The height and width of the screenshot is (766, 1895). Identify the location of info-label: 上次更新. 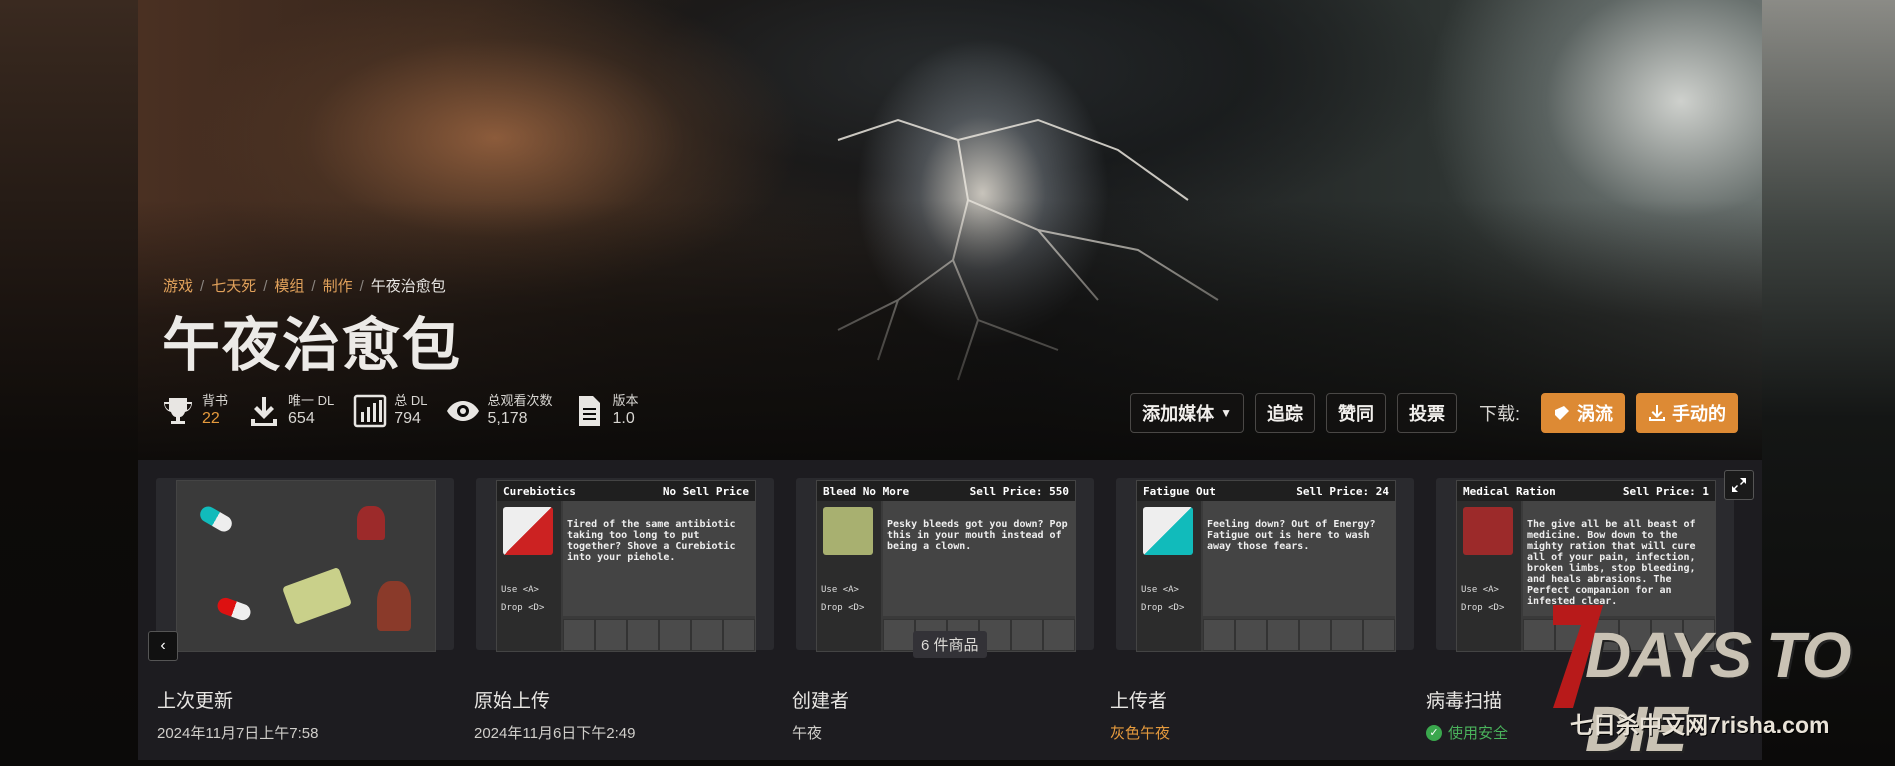
(195, 701).